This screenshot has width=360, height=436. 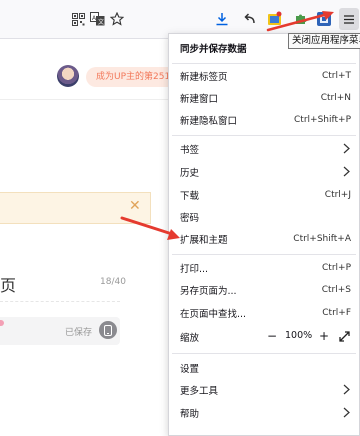 I want to click on title-fragment: 页, so click(x=8, y=285).